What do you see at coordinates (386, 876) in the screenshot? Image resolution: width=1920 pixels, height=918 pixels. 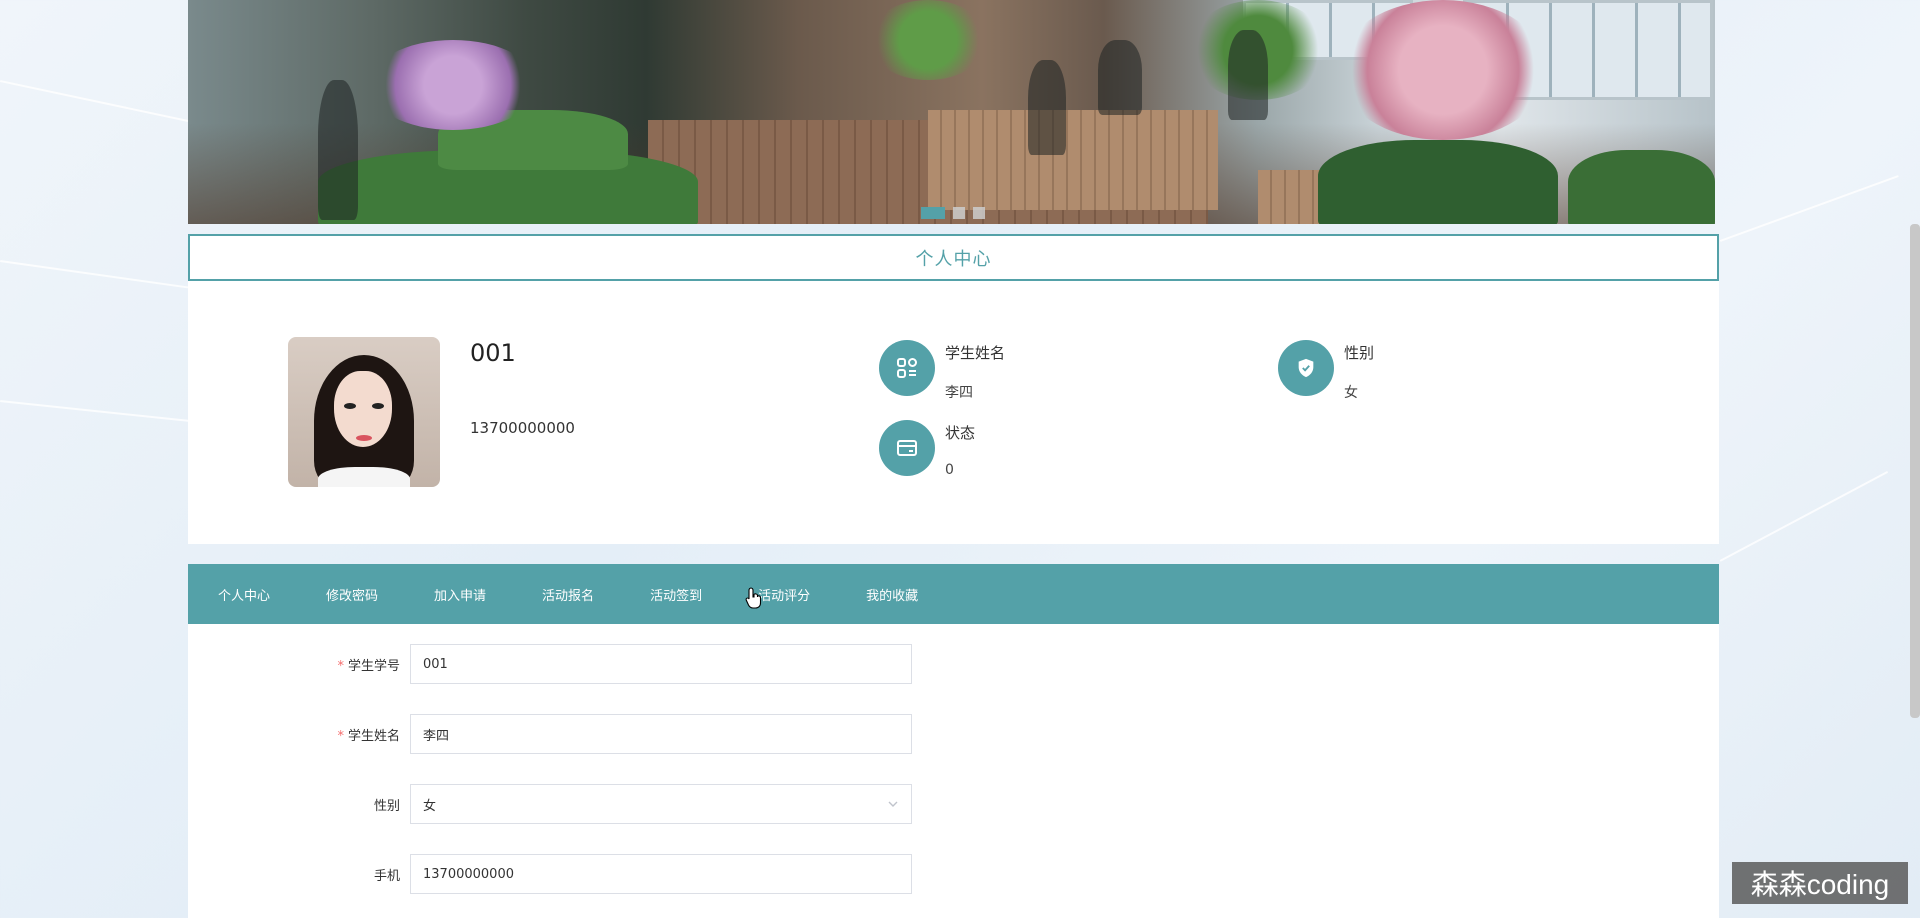 I see `phone-label: 手机` at bounding box center [386, 876].